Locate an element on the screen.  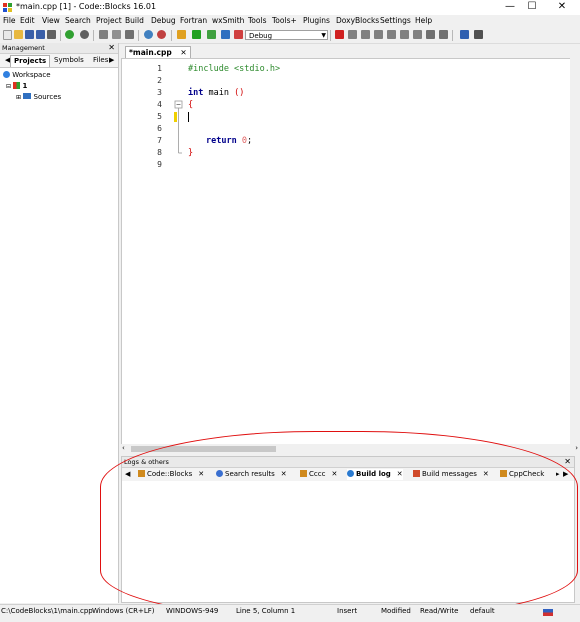
cccc-icon is located at coordinates (303, 473).